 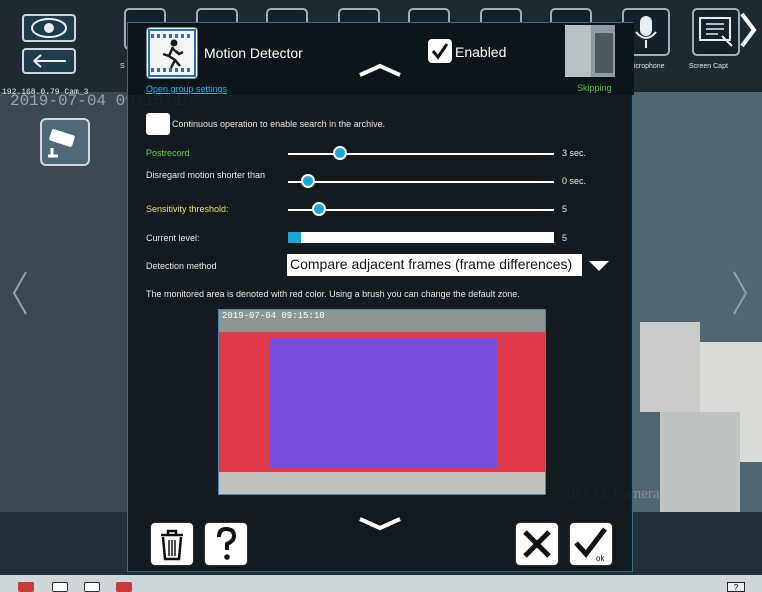 I want to click on ok-check-icon: ok, so click(x=590, y=545).